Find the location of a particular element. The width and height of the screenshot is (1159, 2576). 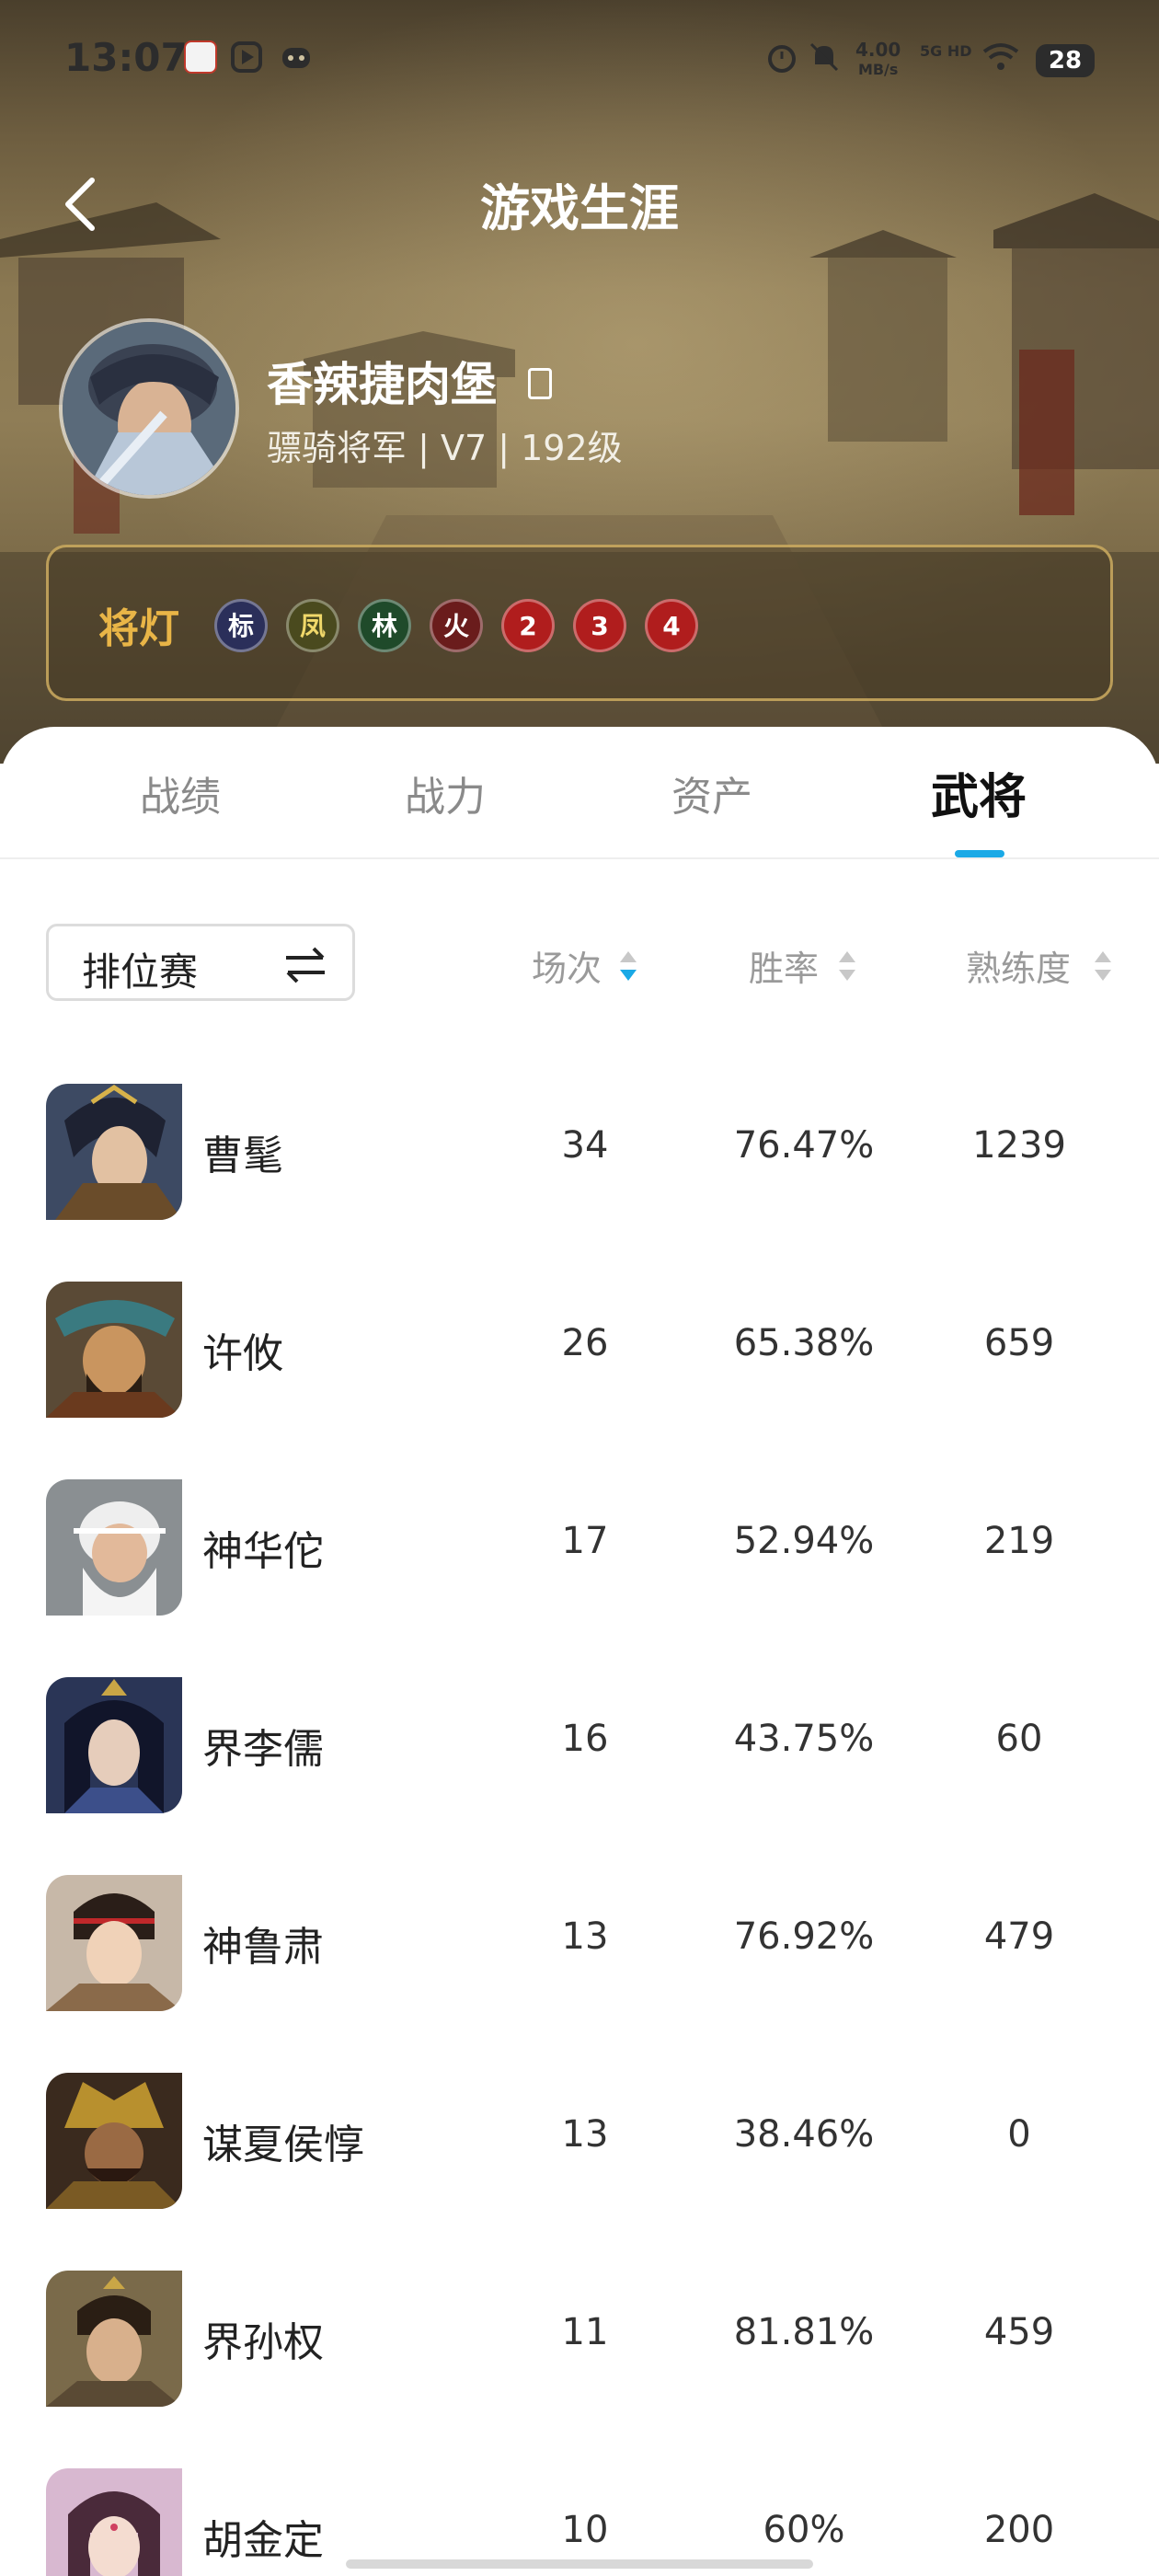

games-count: 17 is located at coordinates (585, 1541).